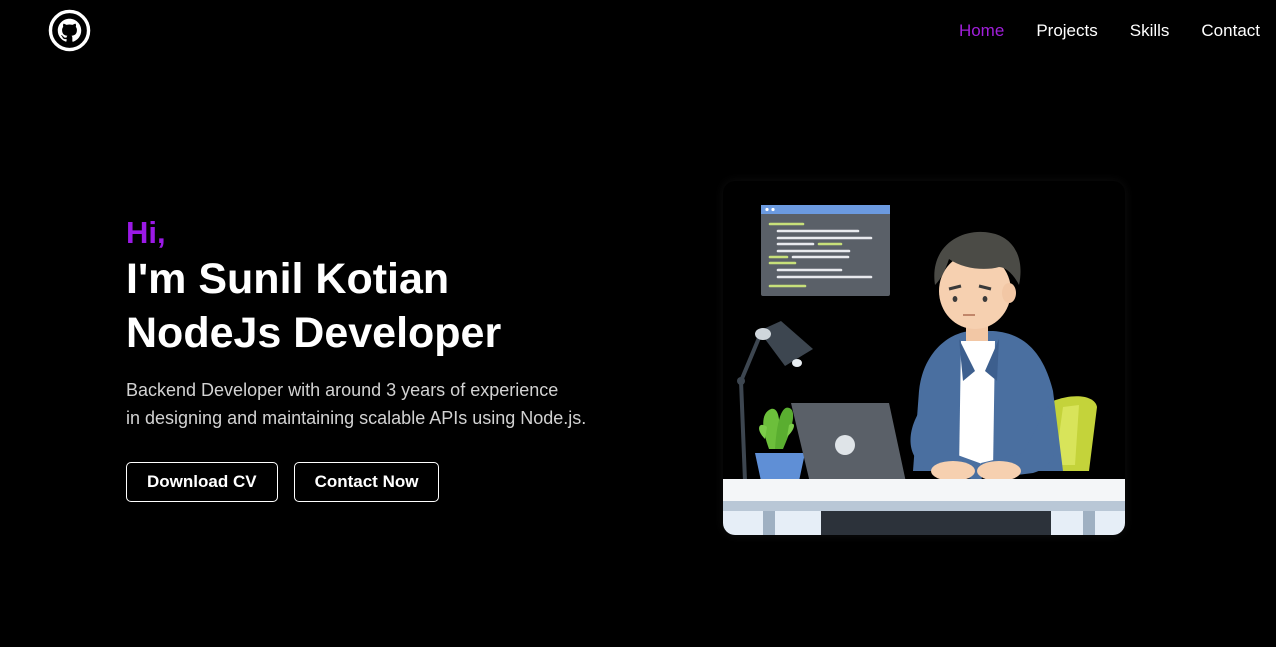 The height and width of the screenshot is (647, 1276). Describe the element at coordinates (981, 31) in the screenshot. I see `nav-home: Home` at that location.